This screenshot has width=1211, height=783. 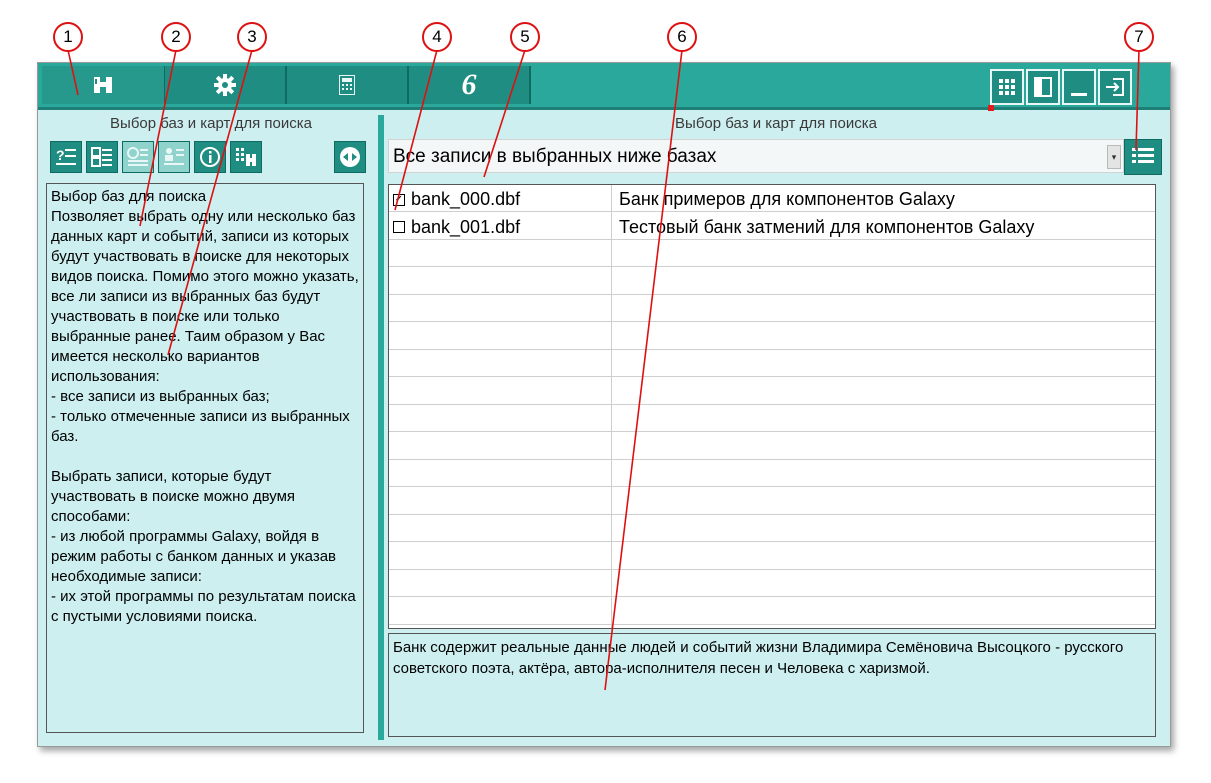 I want to click on callout-7: 7, so click(x=1139, y=37).